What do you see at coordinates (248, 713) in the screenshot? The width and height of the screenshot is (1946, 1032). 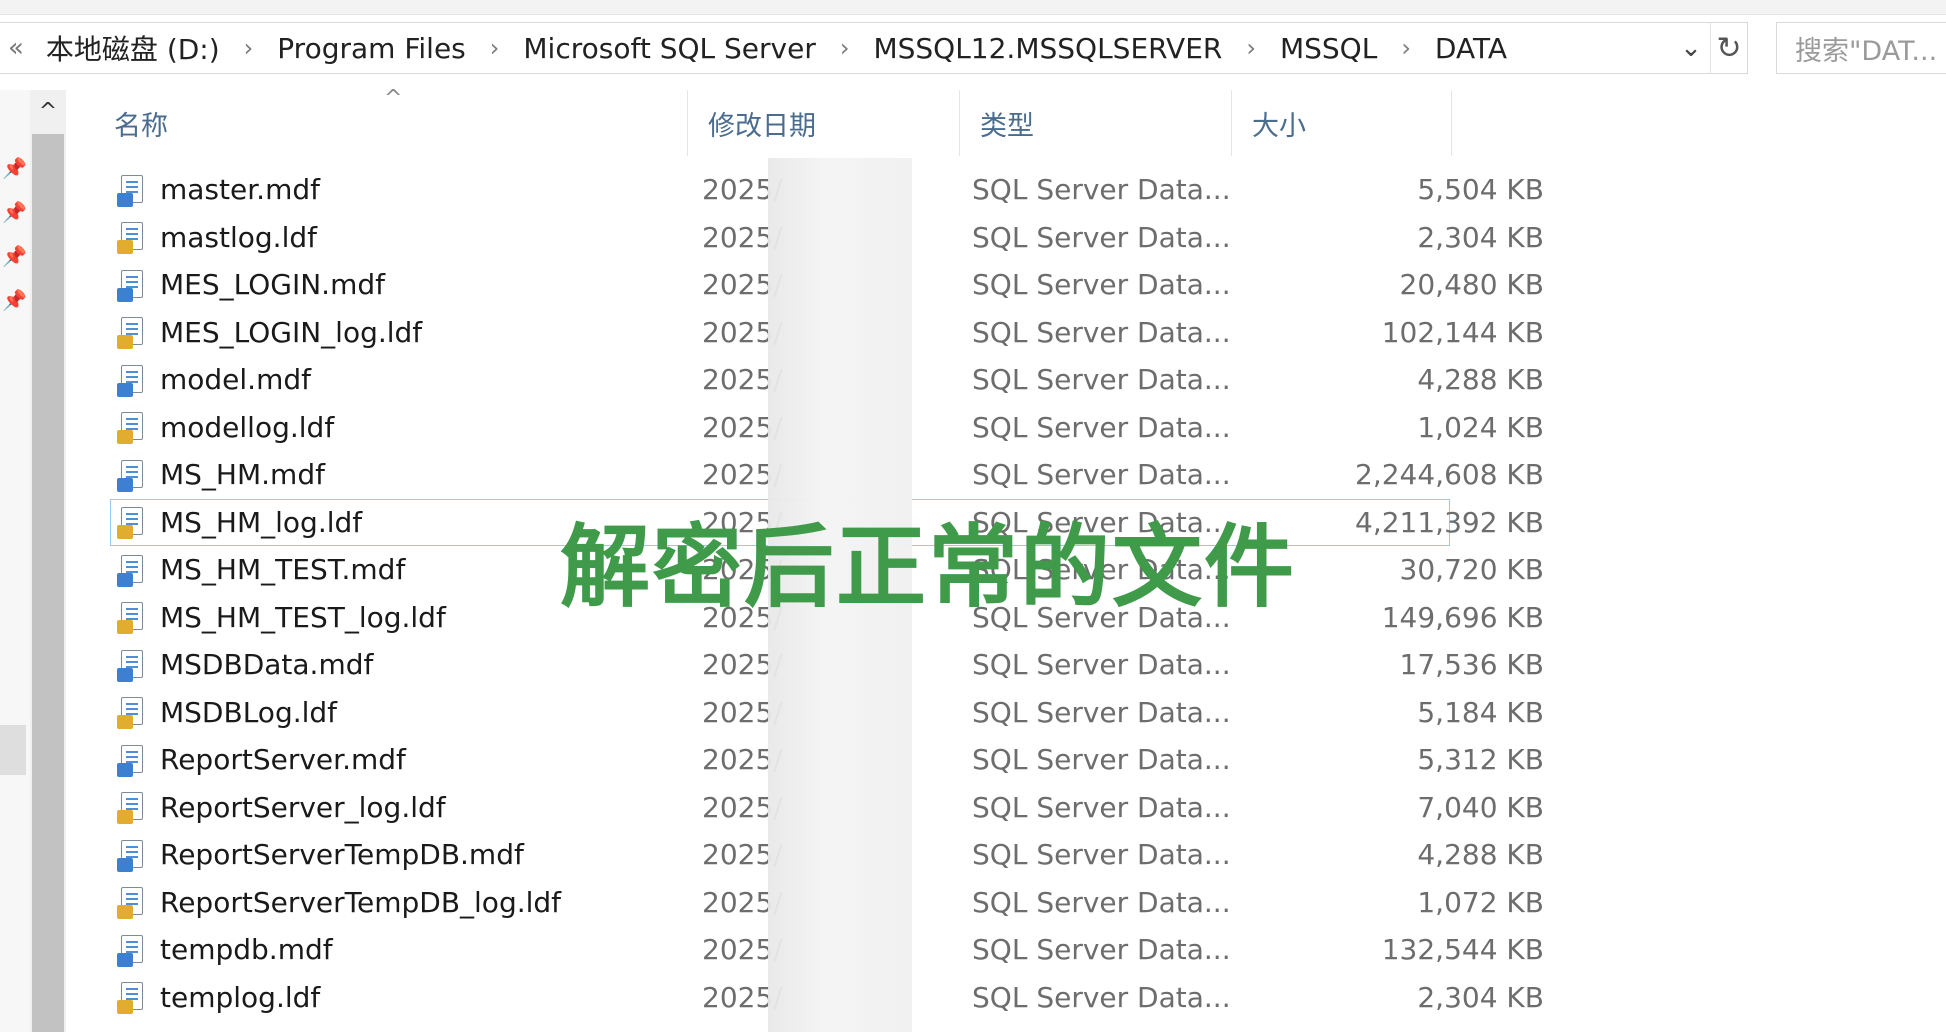 I see `file-name: MSDBLog.ldf` at bounding box center [248, 713].